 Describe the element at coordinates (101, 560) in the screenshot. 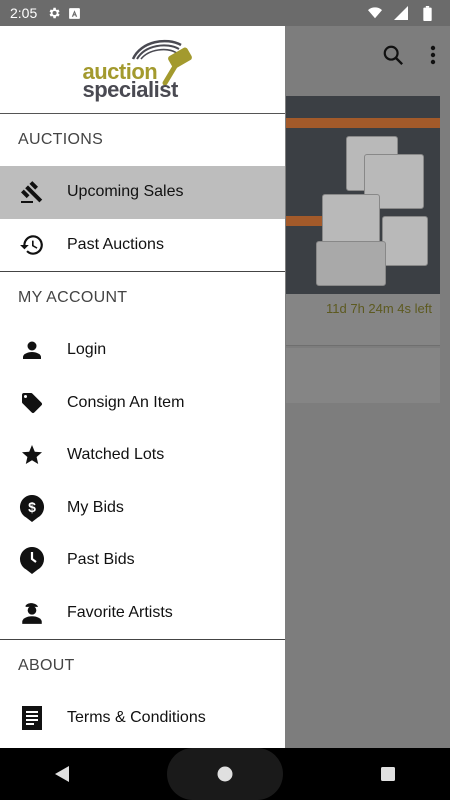

I see `menu-label: Past Bids` at that location.